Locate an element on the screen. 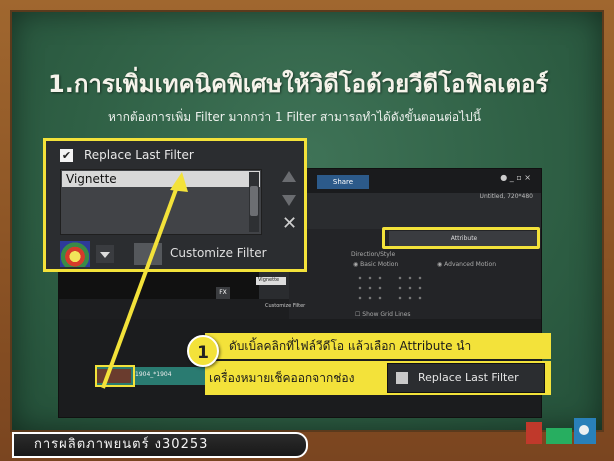  style-grid is located at coordinates (410, 288).